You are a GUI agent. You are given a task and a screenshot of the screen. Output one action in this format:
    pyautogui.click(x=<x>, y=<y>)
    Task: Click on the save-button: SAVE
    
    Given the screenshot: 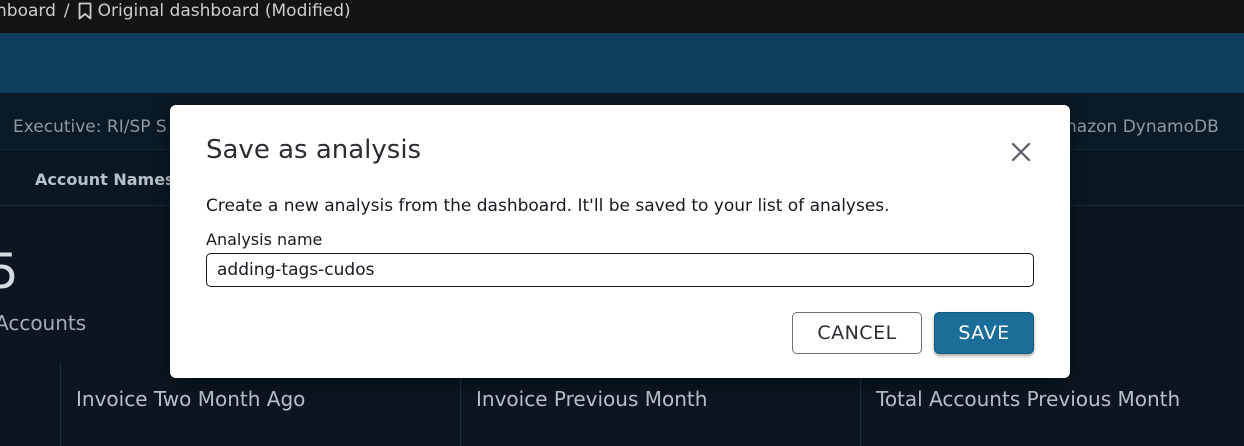 What is the action you would take?
    pyautogui.click(x=984, y=333)
    